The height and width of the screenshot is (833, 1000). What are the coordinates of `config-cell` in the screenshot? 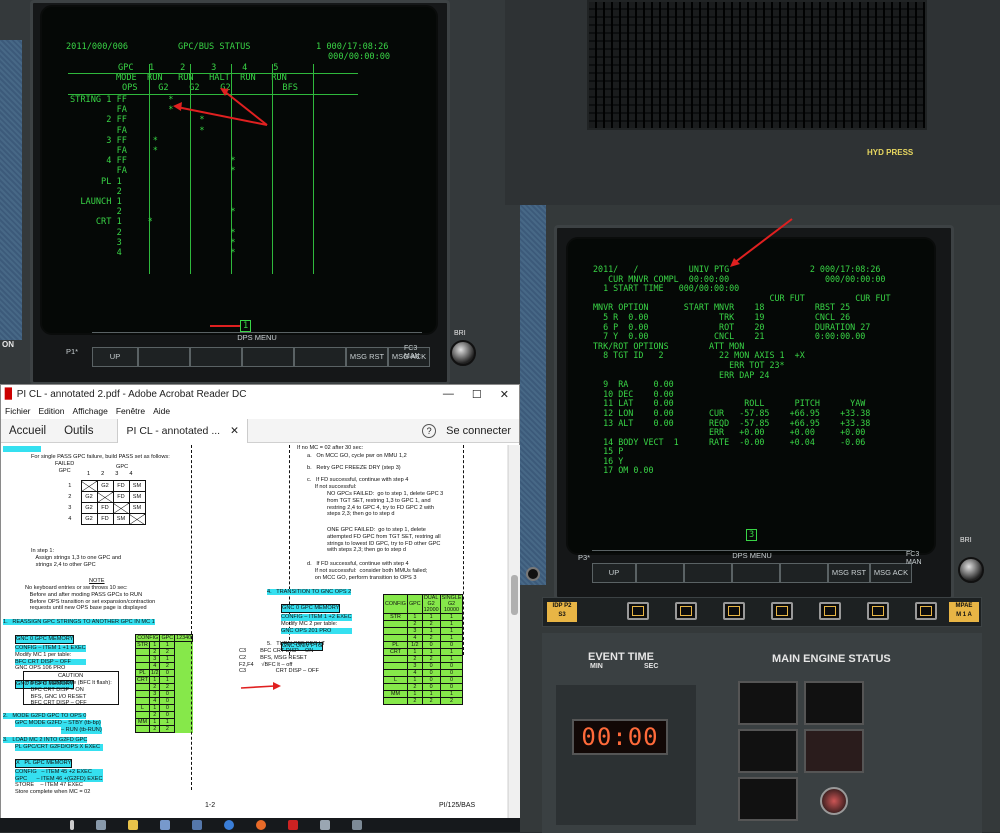 It's located at (142, 701).